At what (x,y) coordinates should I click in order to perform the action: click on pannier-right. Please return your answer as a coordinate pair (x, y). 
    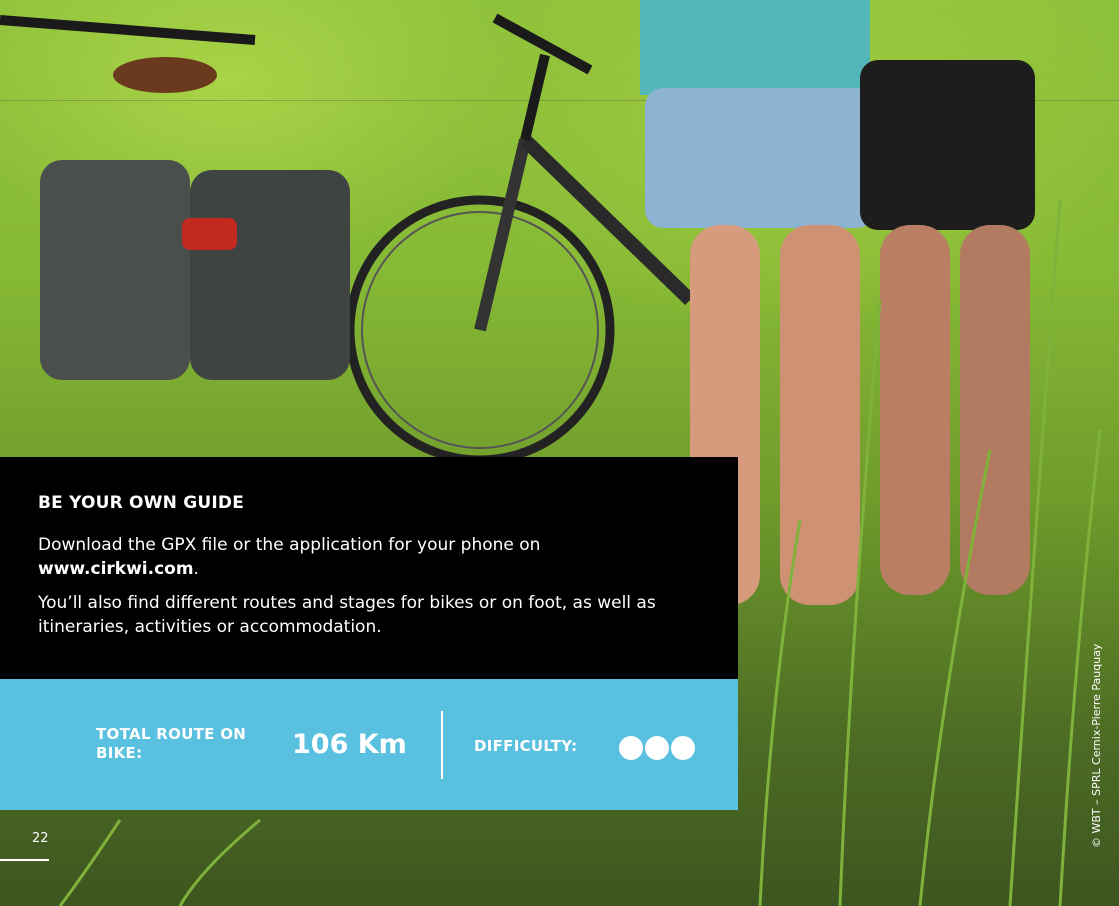
    Looking at the image, I should click on (270, 275).